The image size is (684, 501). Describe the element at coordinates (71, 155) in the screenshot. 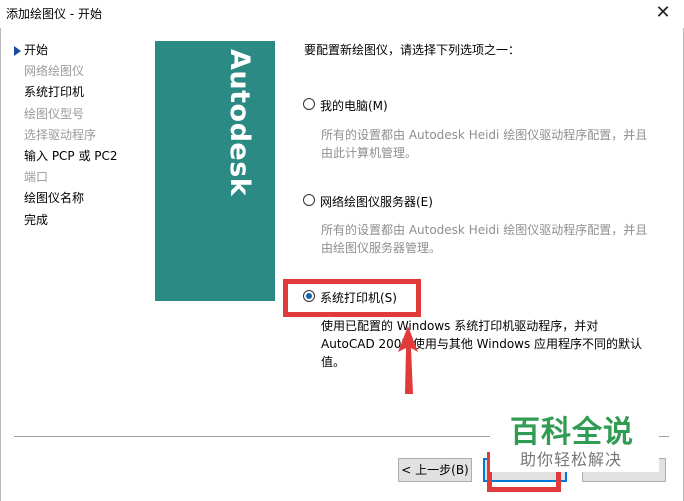

I see `step-label: 输入 PCP 或 PC2` at that location.